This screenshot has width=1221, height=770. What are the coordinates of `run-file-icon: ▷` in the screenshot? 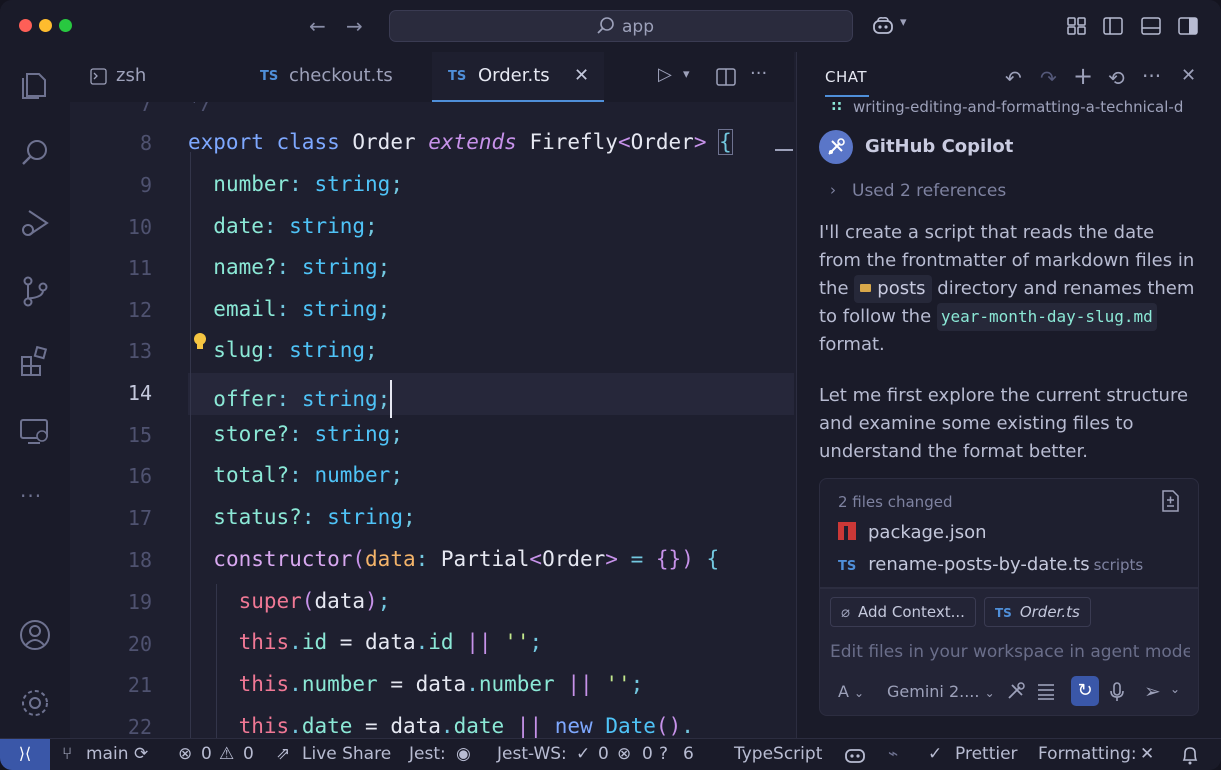 It's located at (665, 74).